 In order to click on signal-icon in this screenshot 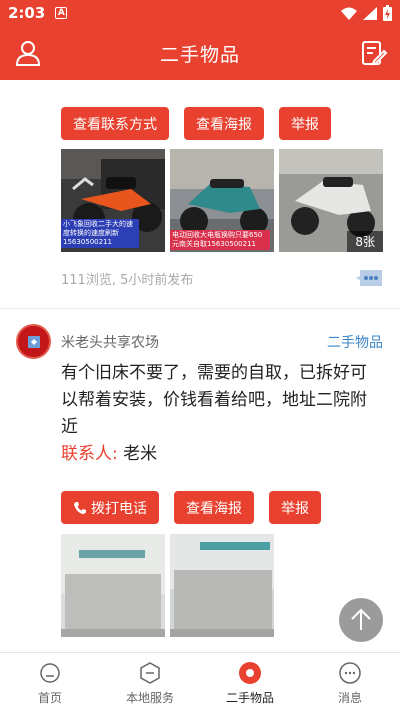, I will do `click(370, 13)`.